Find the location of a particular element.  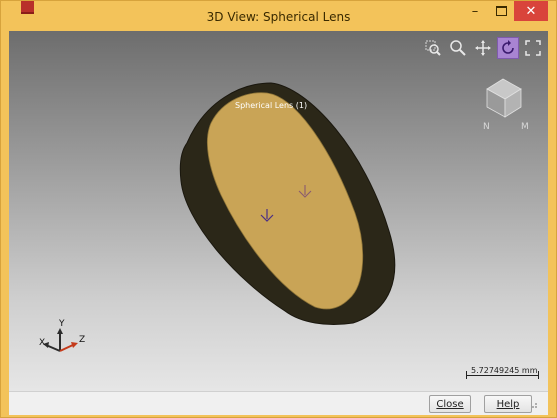

object-label: Spherical Lens (1) is located at coordinates (271, 105).